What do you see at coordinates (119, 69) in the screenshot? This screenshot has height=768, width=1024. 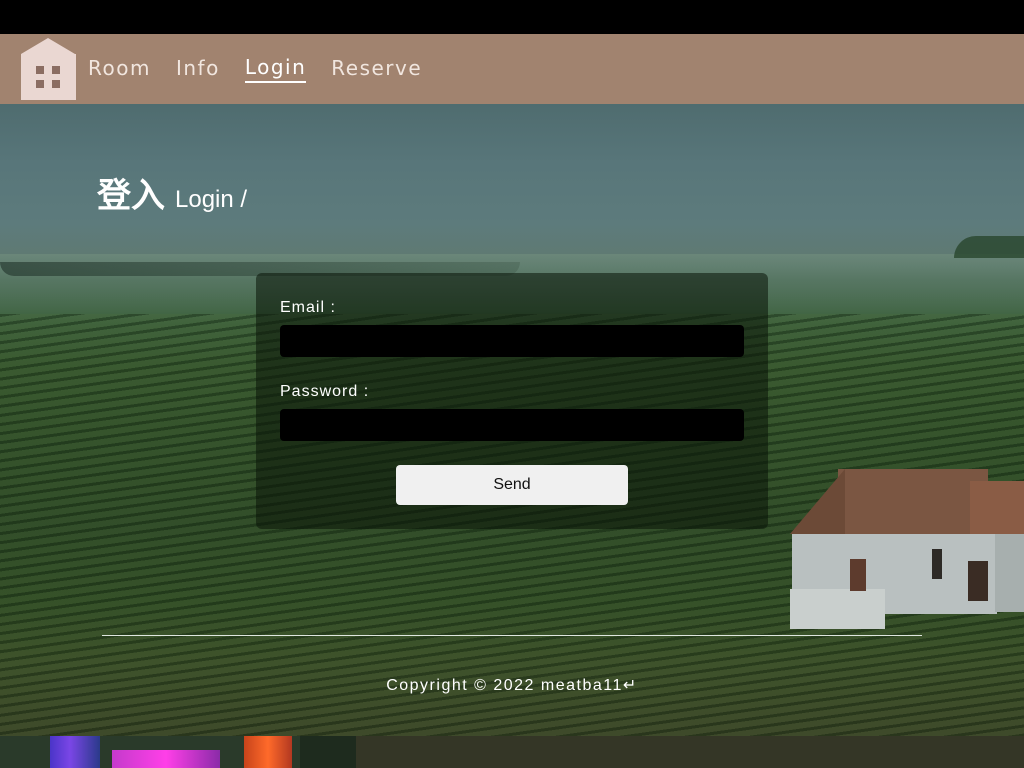 I see `nav-link-room: Room` at bounding box center [119, 69].